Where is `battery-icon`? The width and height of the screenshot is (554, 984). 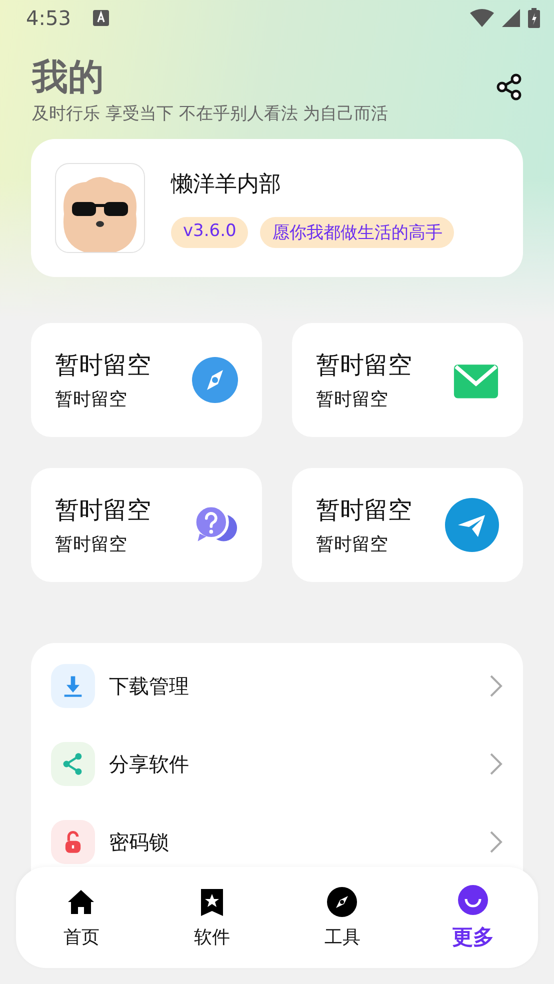
battery-icon is located at coordinates (534, 18).